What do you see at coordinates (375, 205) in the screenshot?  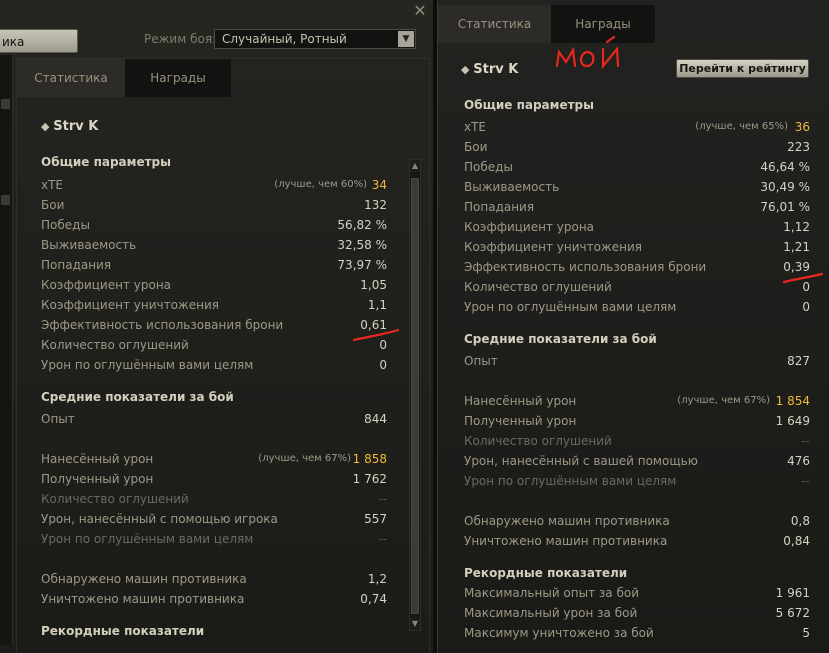 I see `stat-value: 132` at bounding box center [375, 205].